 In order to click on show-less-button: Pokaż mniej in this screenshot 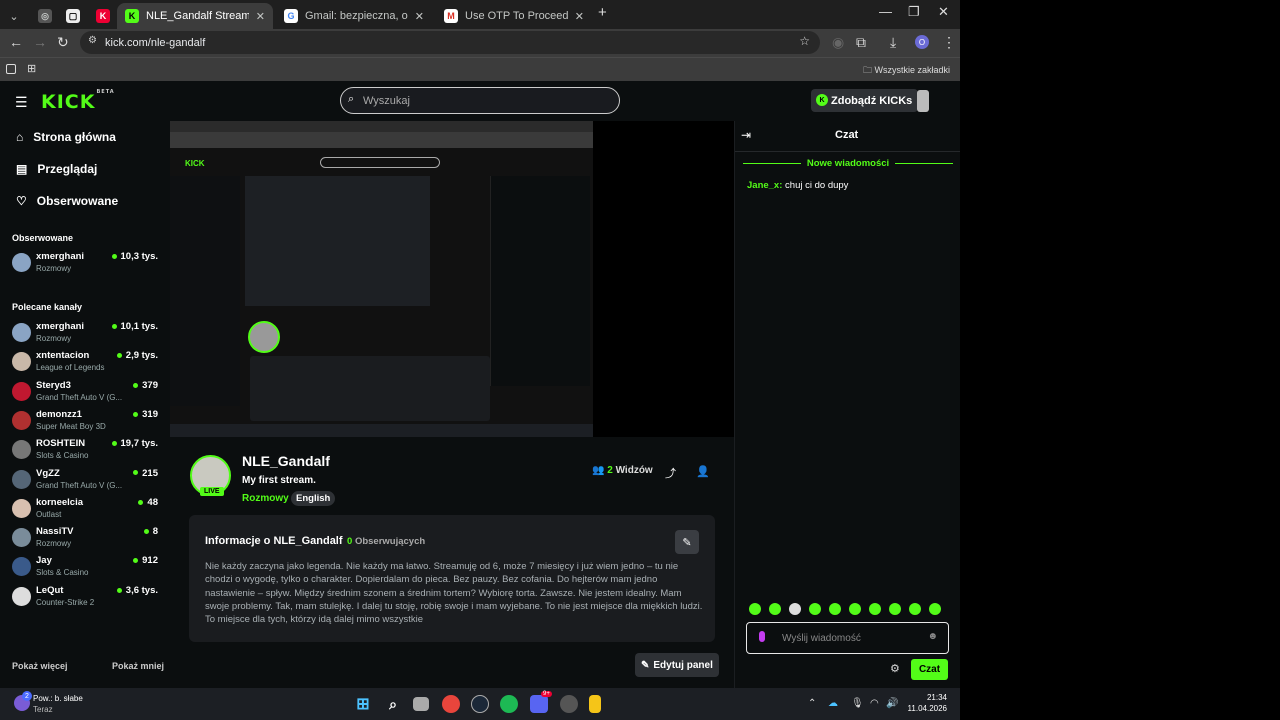, I will do `click(138, 666)`.